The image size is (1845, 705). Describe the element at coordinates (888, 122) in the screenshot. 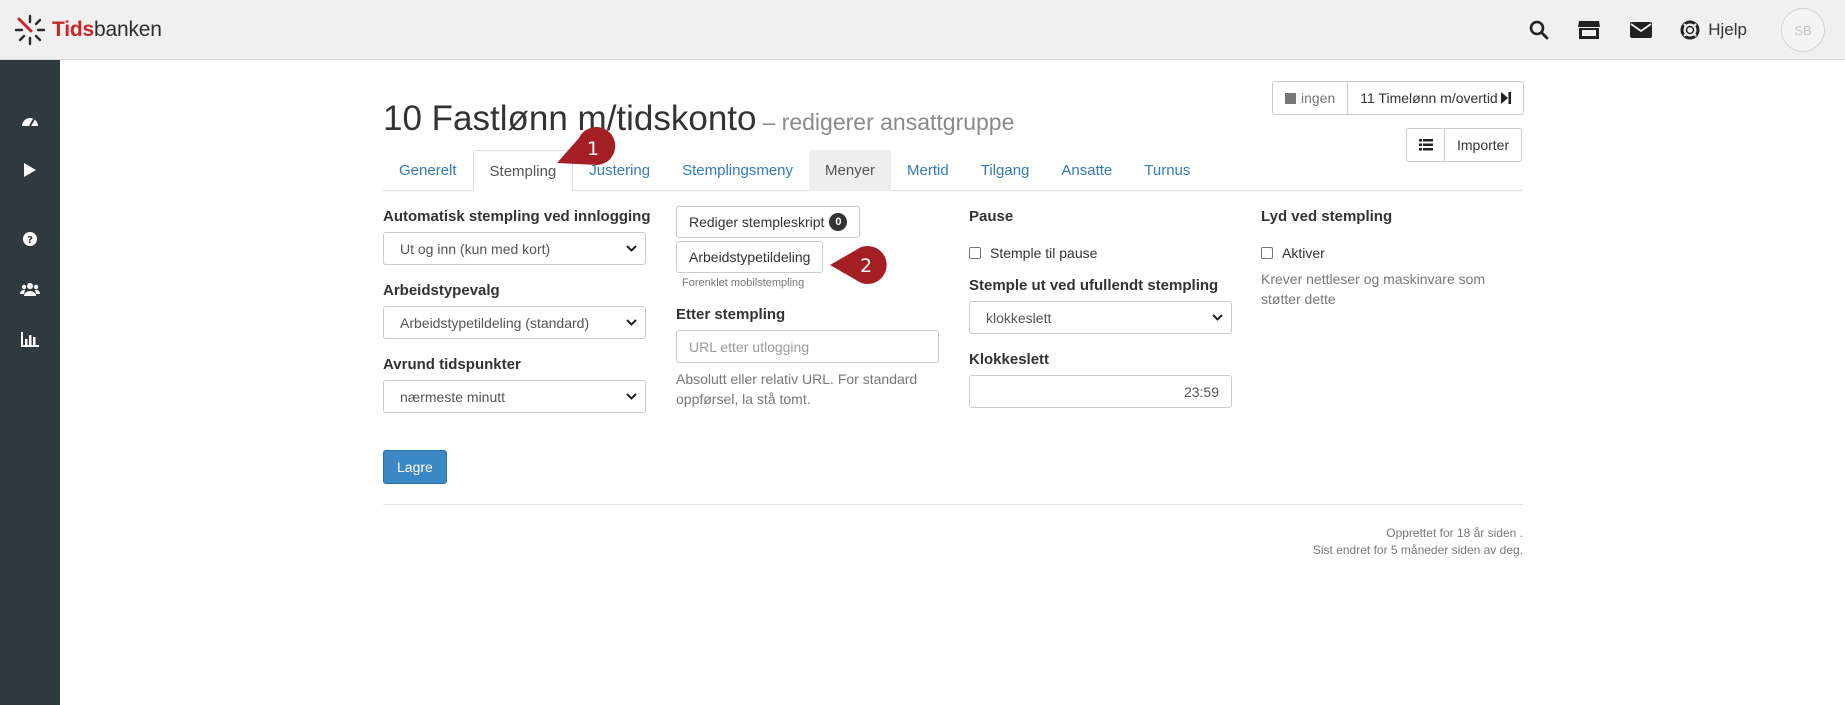

I see `page-subtitle: – redigerer ansattgruppe` at that location.